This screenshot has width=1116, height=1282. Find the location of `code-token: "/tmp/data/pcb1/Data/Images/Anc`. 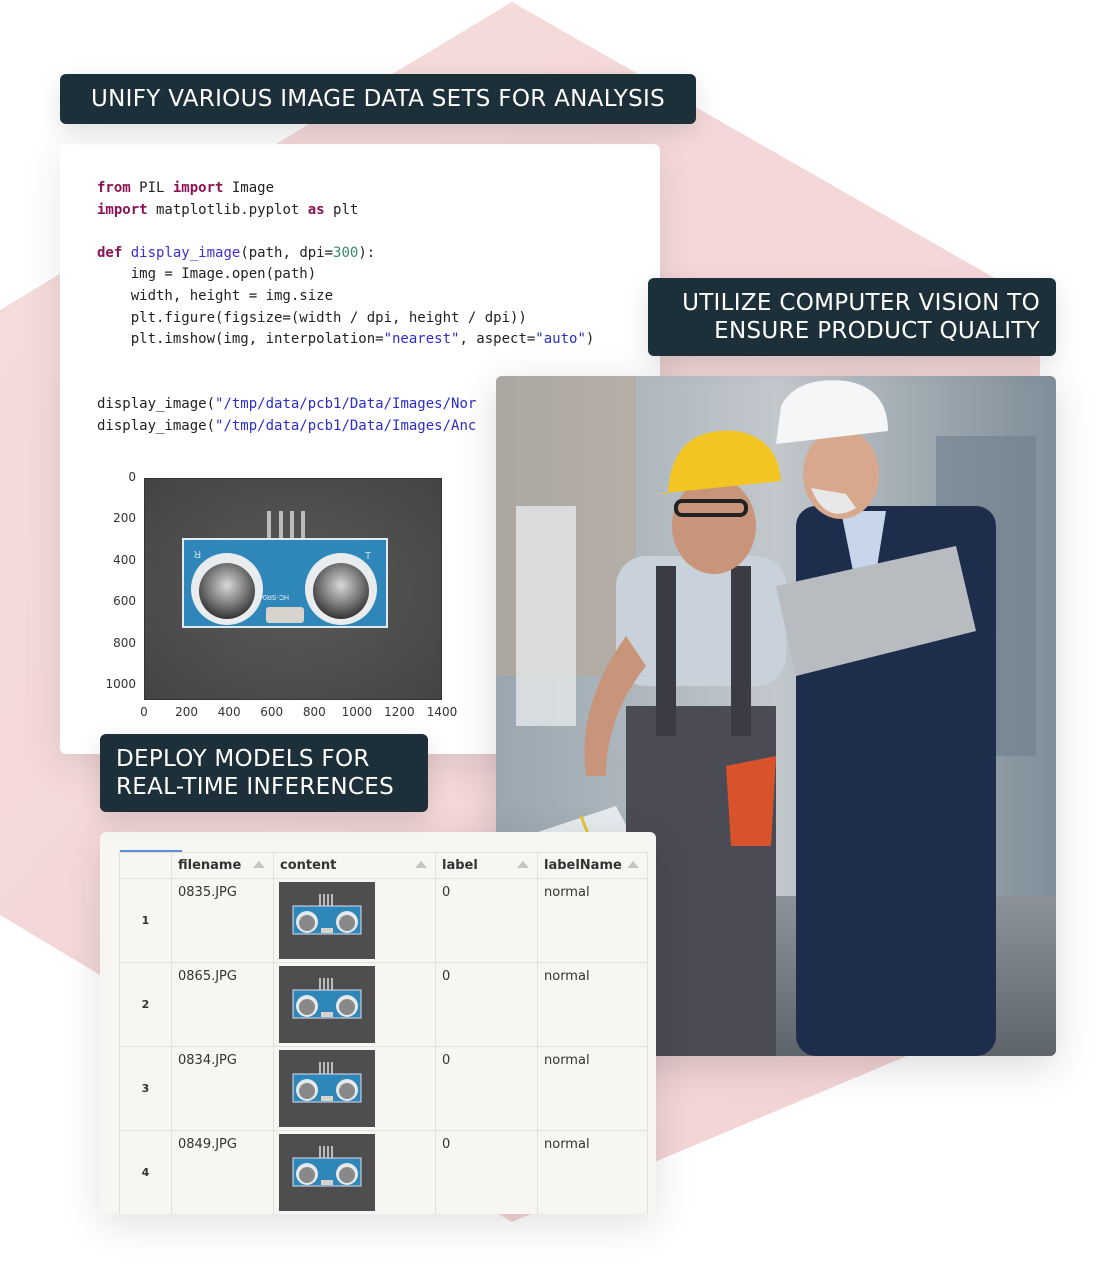

code-token: "/tmp/data/pcb1/Data/Images/Anc is located at coordinates (346, 425).